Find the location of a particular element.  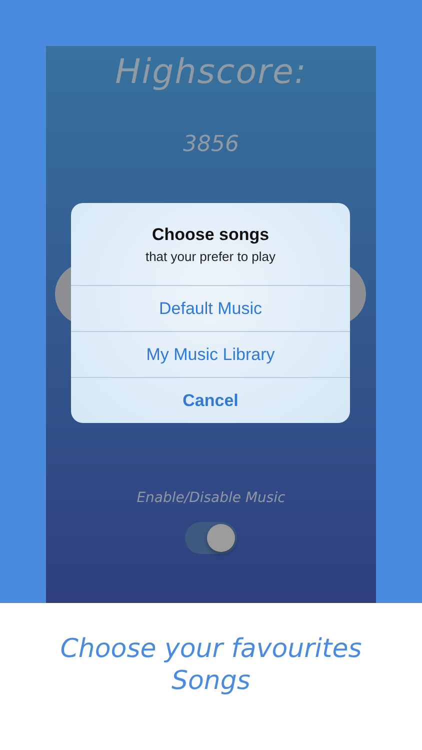

dialog-action: Default Music is located at coordinates (210, 308).